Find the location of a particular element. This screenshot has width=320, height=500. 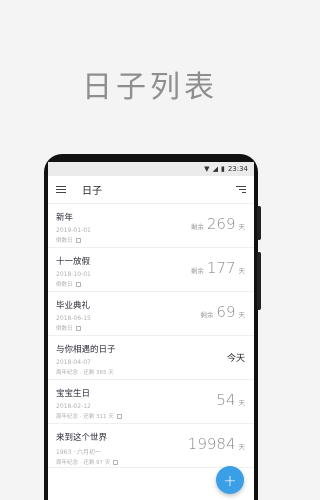

page-headline: 日子列表 is located at coordinates (150, 87).